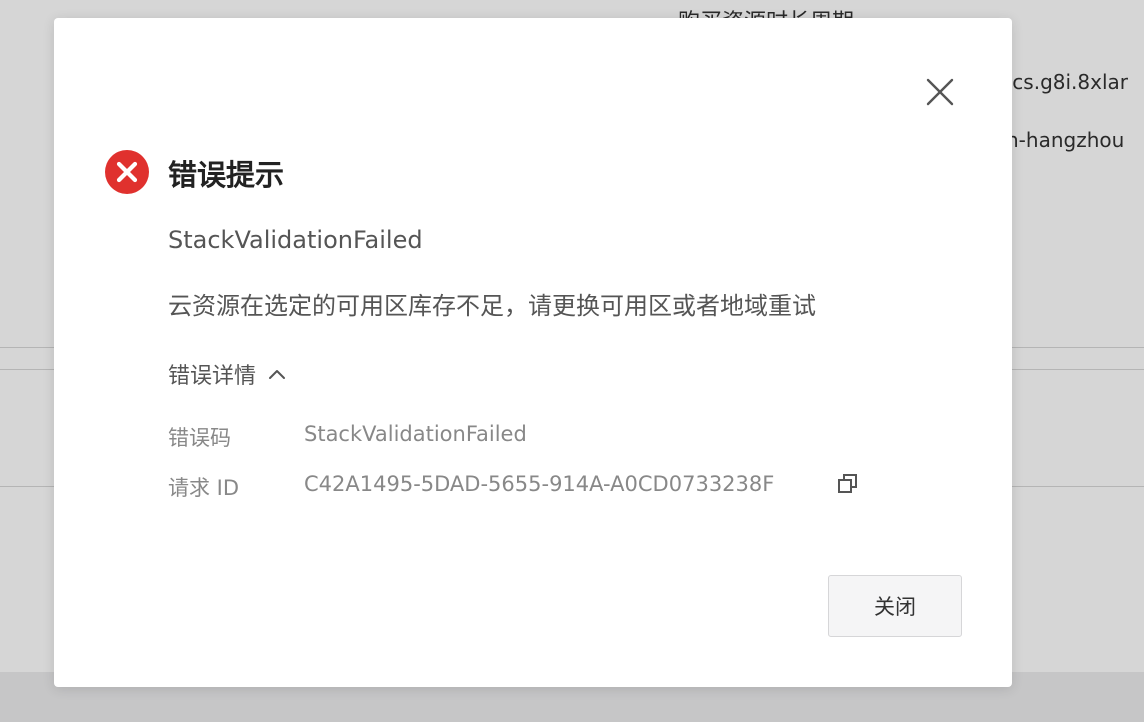  I want to click on error-icon, so click(127, 172).